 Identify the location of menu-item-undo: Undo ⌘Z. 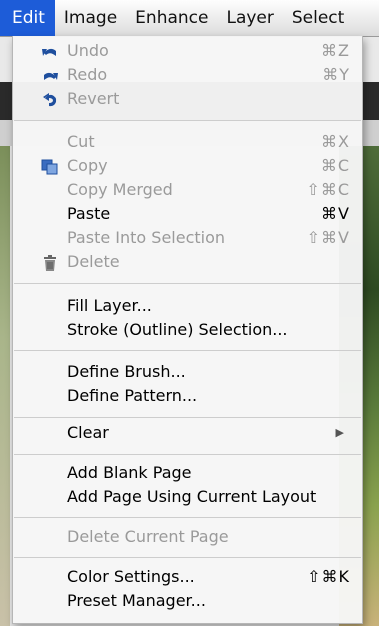
(187, 51).